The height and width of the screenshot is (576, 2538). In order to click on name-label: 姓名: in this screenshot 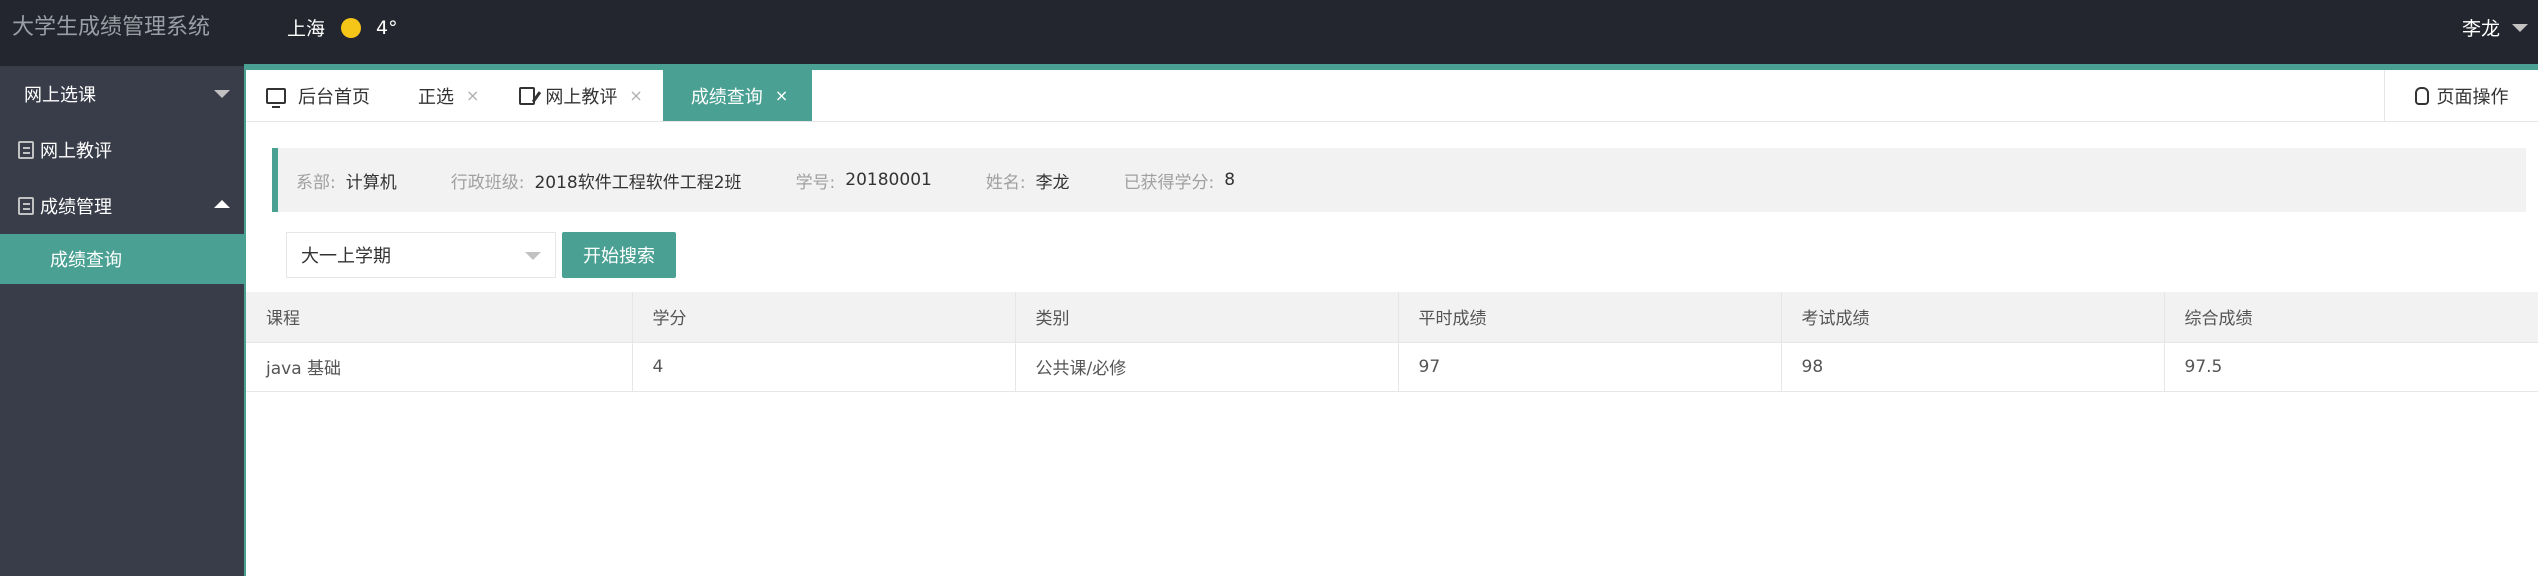, I will do `click(1005, 182)`.